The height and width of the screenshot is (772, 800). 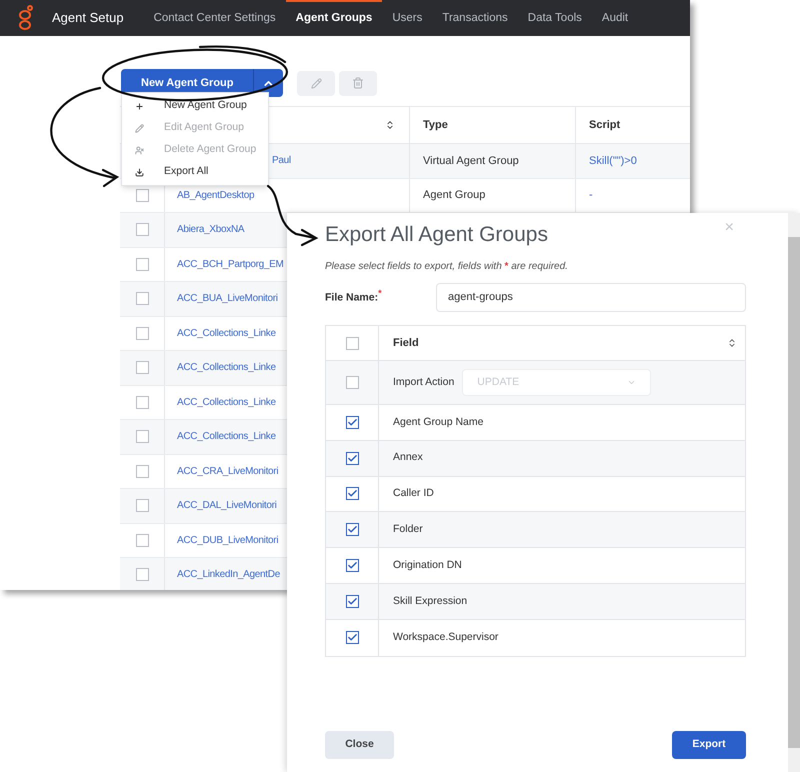 I want to click on column-header: Script, so click(x=604, y=125).